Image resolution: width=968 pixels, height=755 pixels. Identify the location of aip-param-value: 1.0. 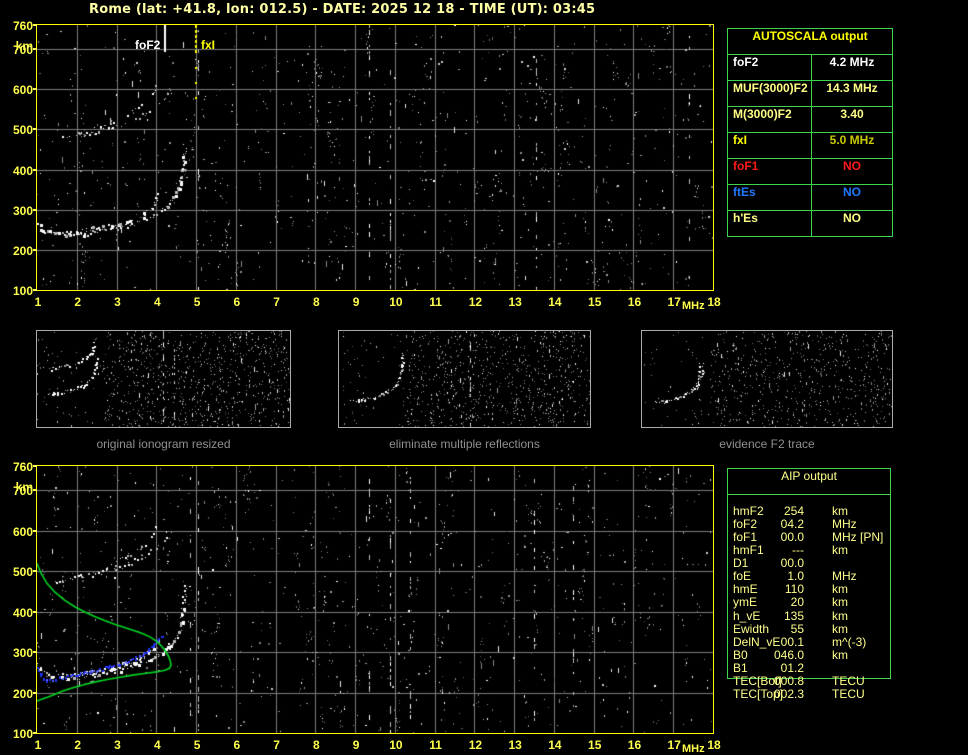
(795, 576).